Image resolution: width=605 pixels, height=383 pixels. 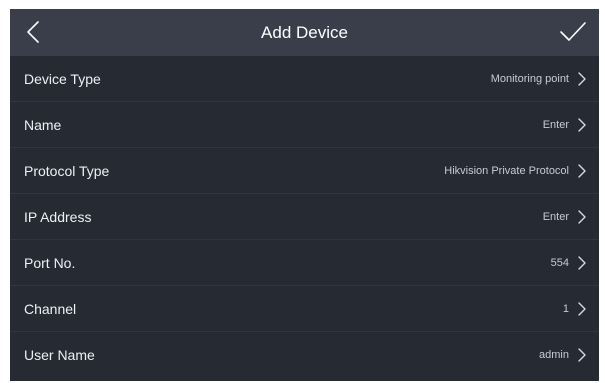 What do you see at coordinates (43, 124) in the screenshot?
I see `row-label: Name` at bounding box center [43, 124].